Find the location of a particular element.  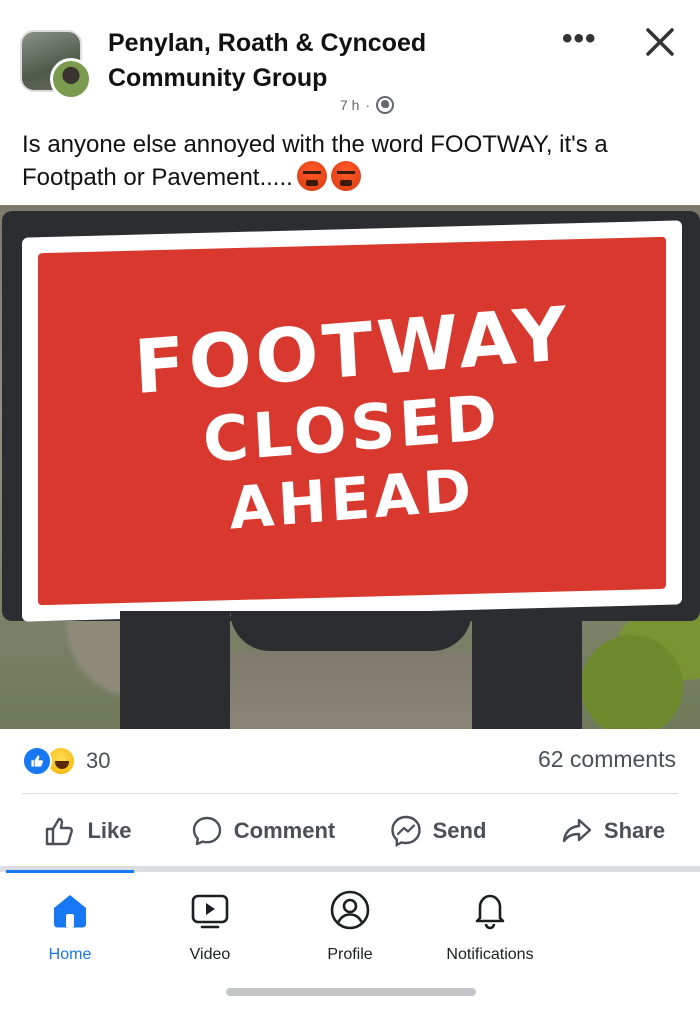

post-timestamp: 7 h is located at coordinates (350, 105).